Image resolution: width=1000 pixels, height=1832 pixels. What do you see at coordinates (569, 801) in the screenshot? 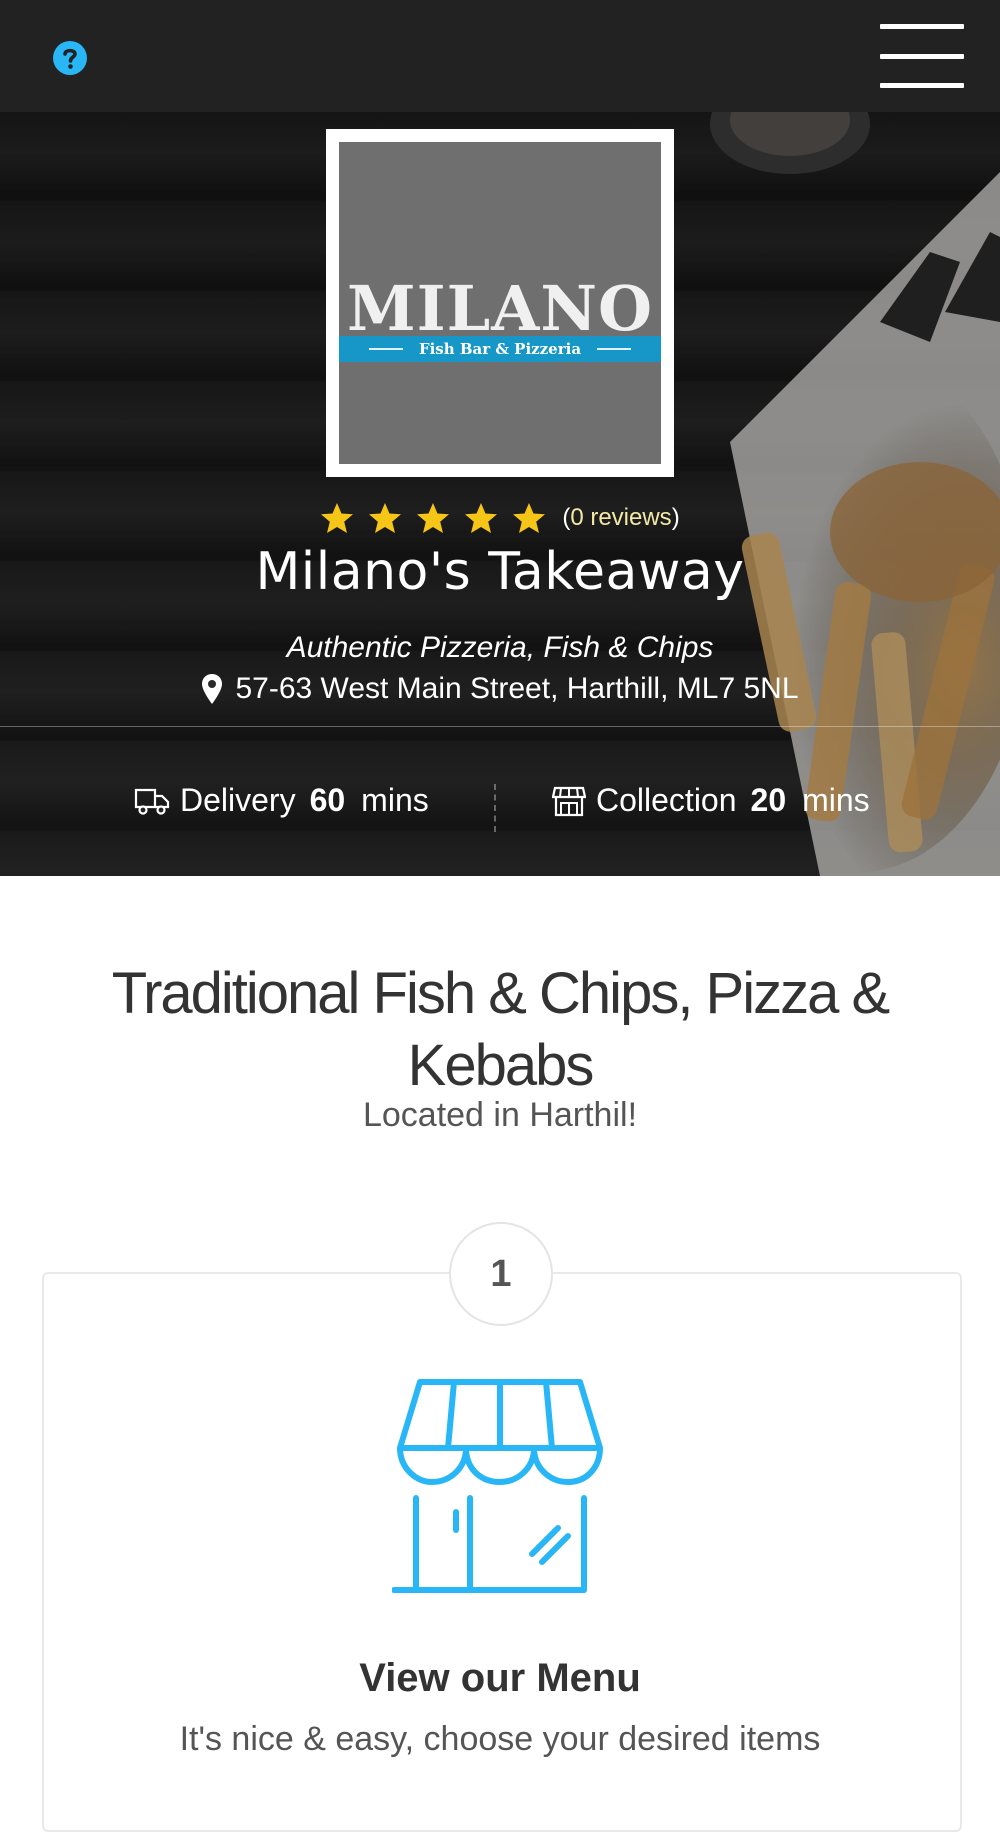
I see `store-icon` at bounding box center [569, 801].